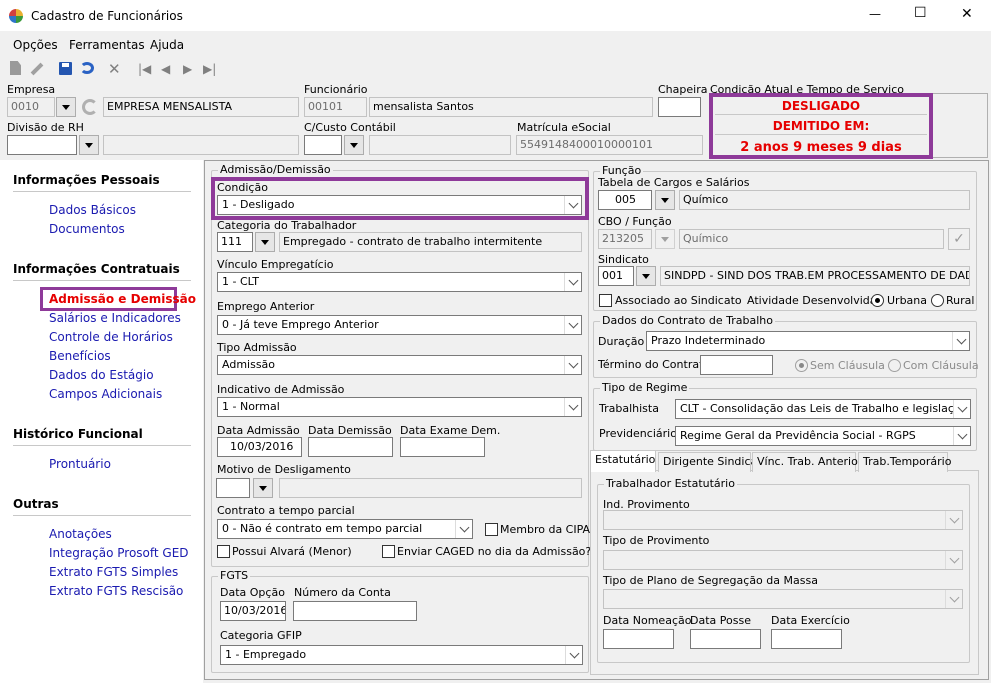 The height and width of the screenshot is (683, 991). What do you see at coordinates (80, 356) in the screenshot?
I see `nav-beneficios: Benefícios` at bounding box center [80, 356].